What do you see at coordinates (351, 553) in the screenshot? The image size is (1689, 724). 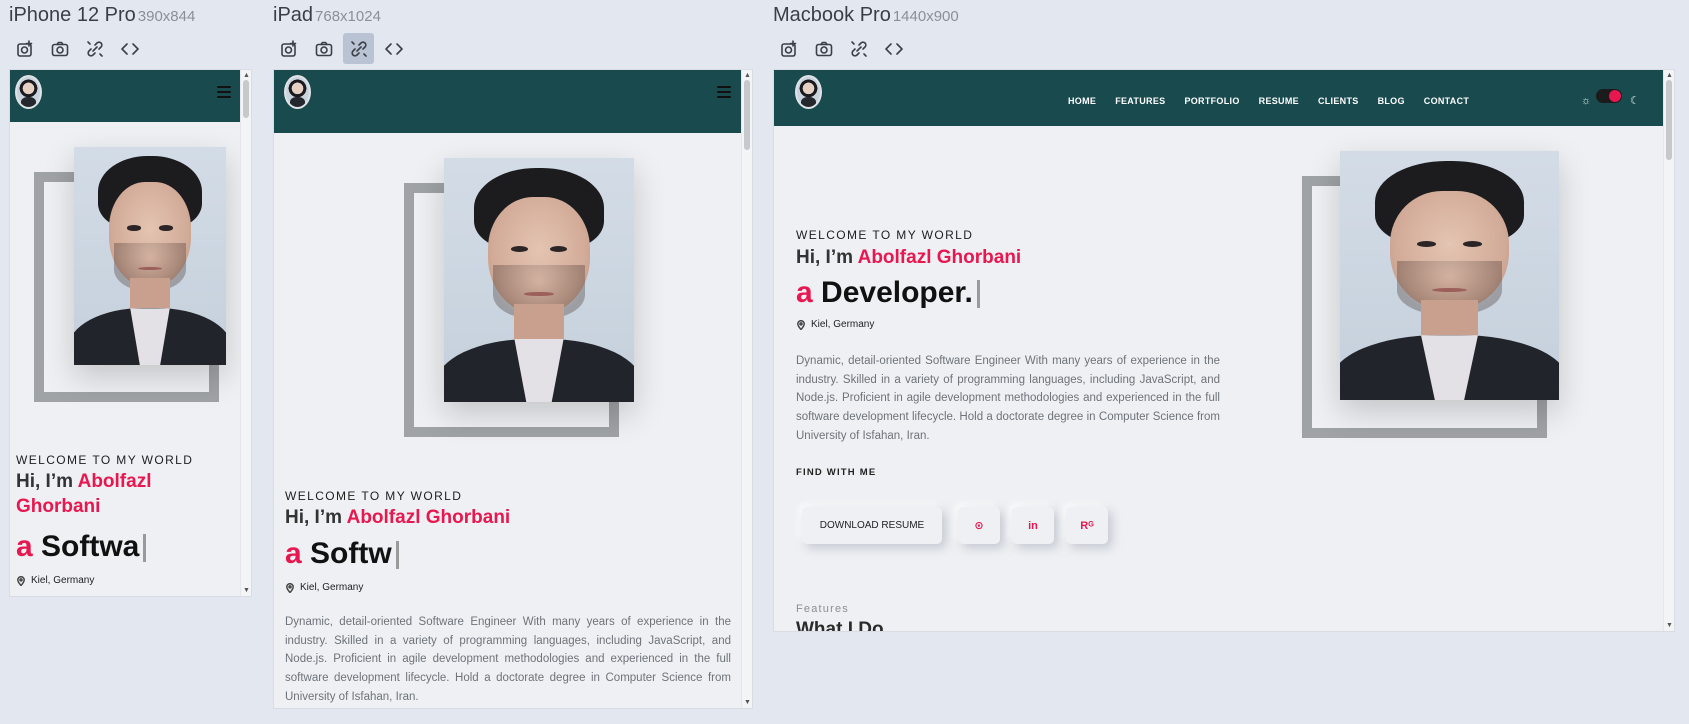 I see `role-text: Softw` at bounding box center [351, 553].